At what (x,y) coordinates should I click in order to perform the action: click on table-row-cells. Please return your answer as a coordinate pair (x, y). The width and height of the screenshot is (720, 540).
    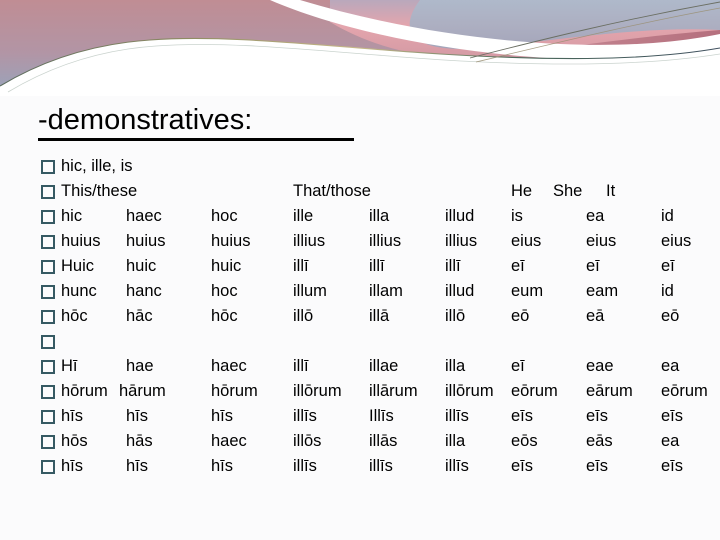
    Looking at the image, I should click on (380, 341).